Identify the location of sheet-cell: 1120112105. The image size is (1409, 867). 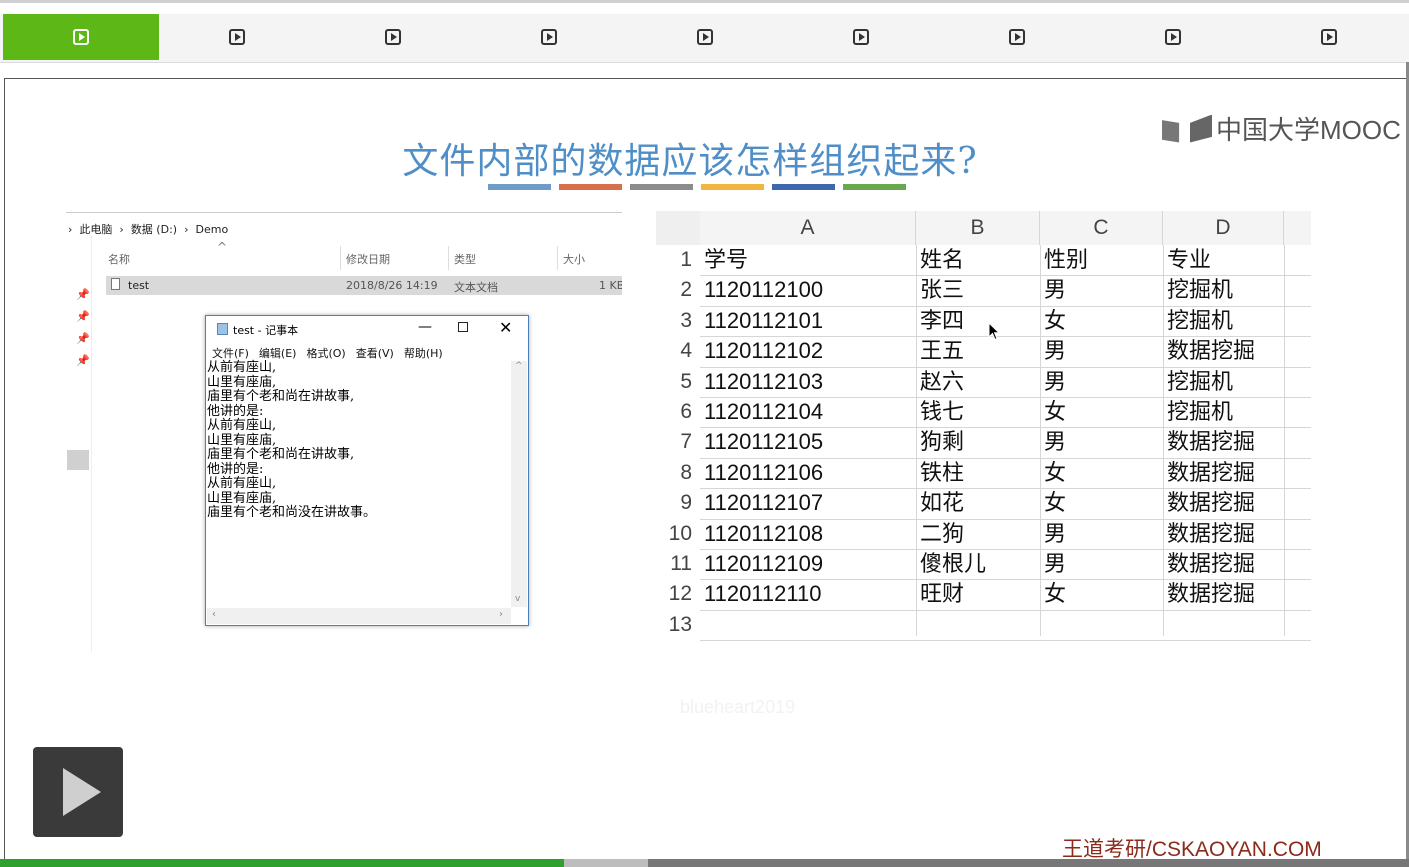
(808, 442).